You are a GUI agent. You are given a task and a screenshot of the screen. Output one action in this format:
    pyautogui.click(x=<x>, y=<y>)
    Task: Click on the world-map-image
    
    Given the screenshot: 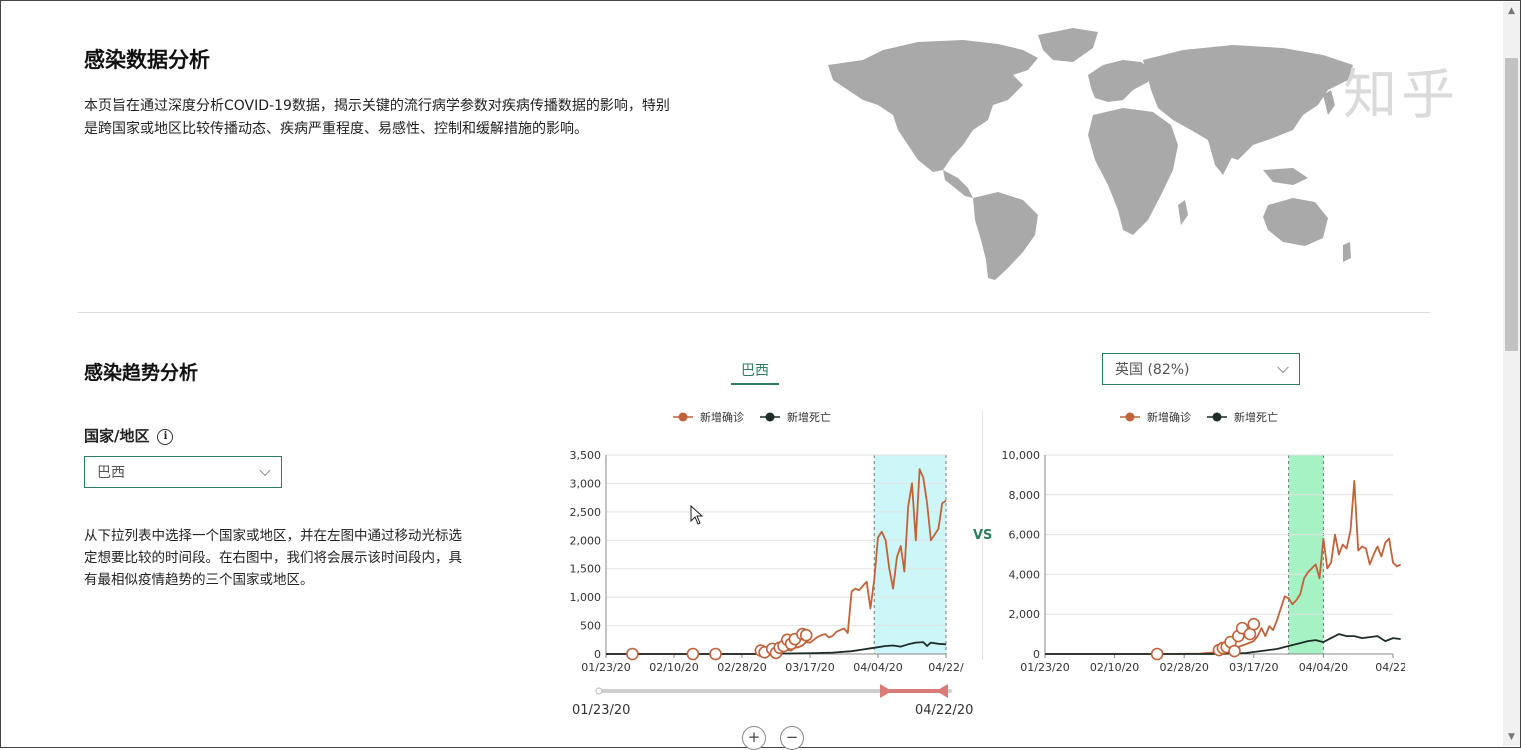 What is the action you would take?
    pyautogui.click(x=1090, y=154)
    